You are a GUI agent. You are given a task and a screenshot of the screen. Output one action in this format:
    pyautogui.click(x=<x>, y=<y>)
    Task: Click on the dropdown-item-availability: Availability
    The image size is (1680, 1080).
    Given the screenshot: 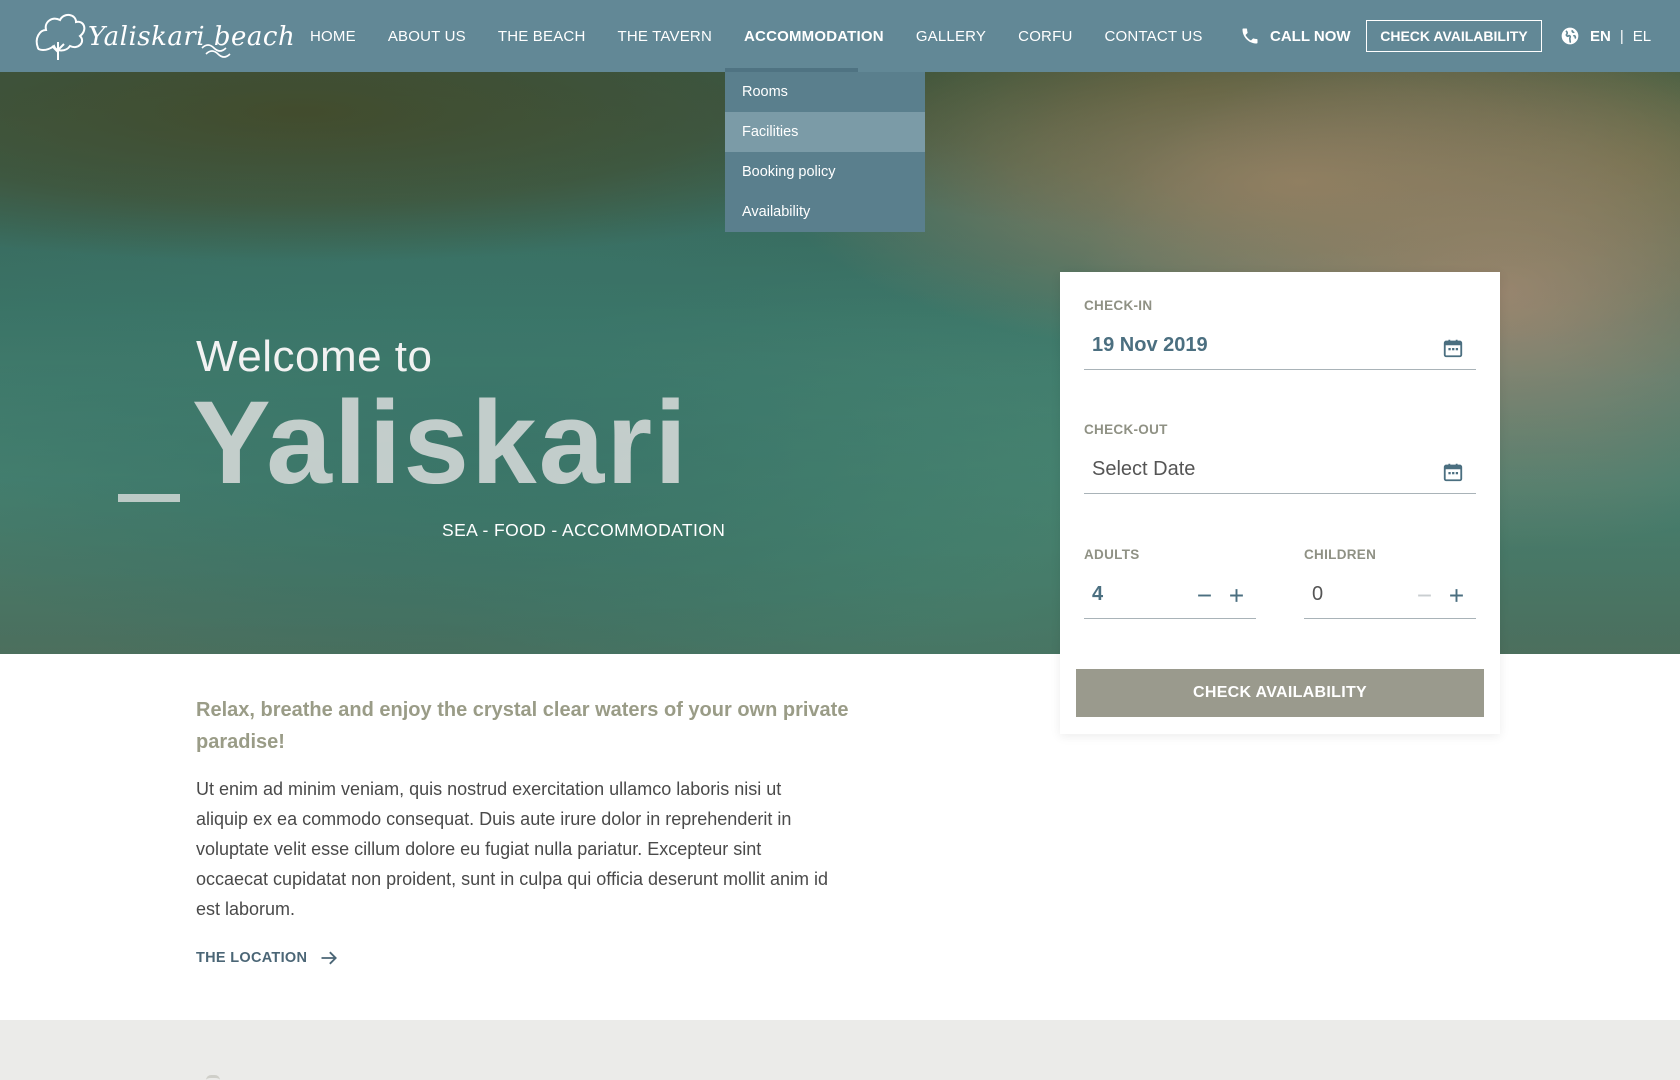 What is the action you would take?
    pyautogui.click(x=825, y=212)
    